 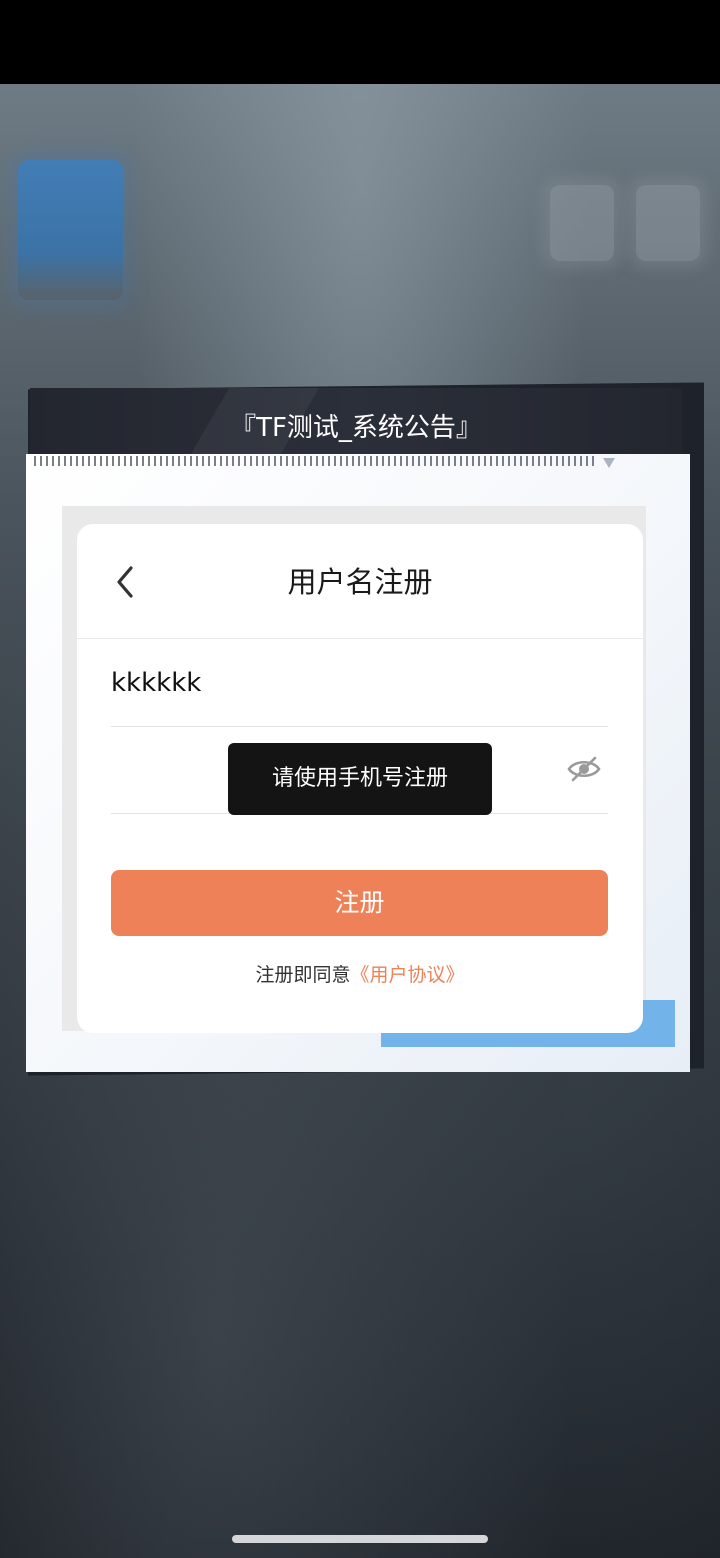 What do you see at coordinates (360, 42) in the screenshot?
I see `status-bar` at bounding box center [360, 42].